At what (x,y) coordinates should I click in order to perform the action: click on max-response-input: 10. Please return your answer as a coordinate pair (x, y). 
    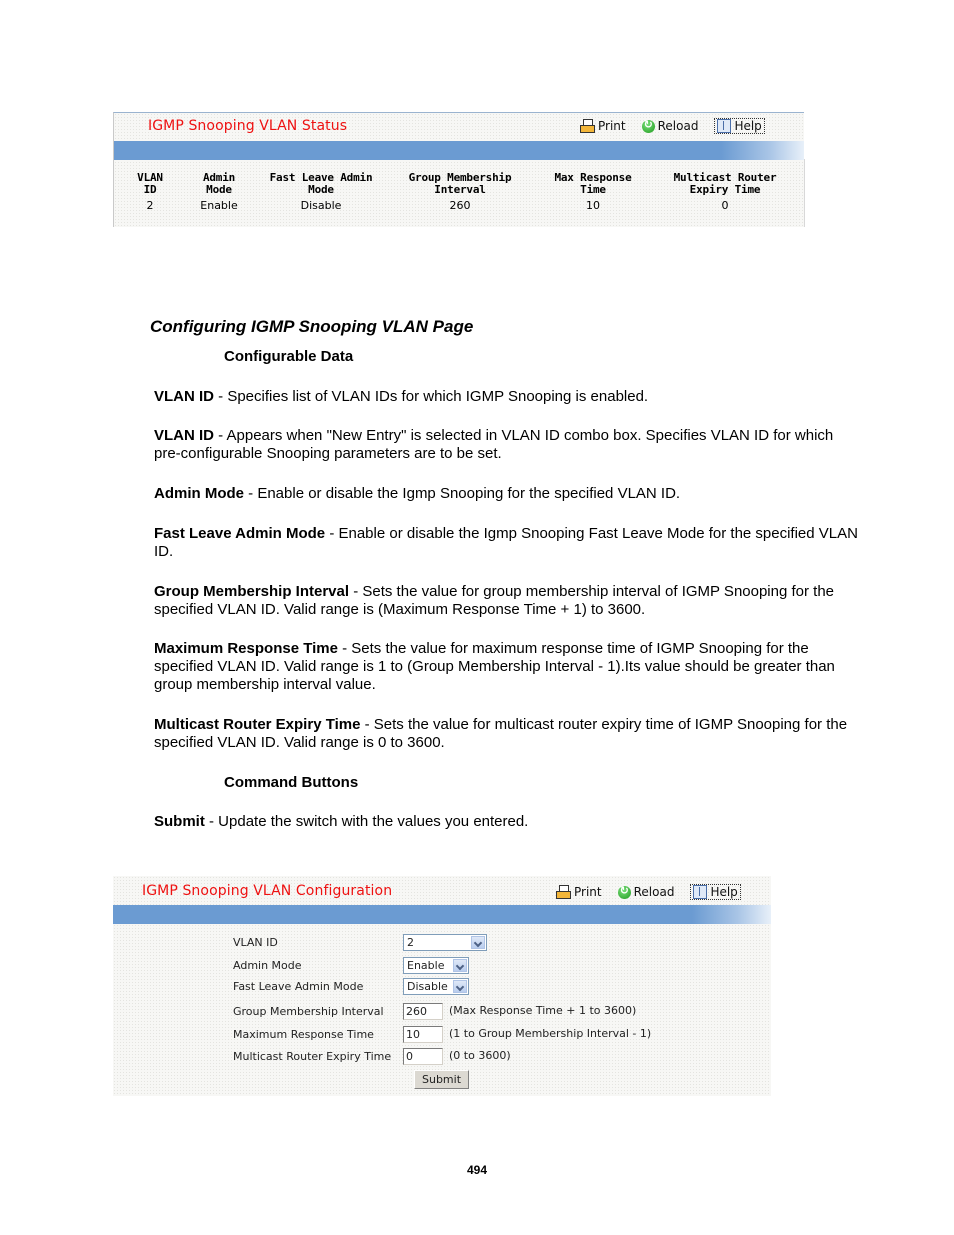
    Looking at the image, I should click on (423, 1034).